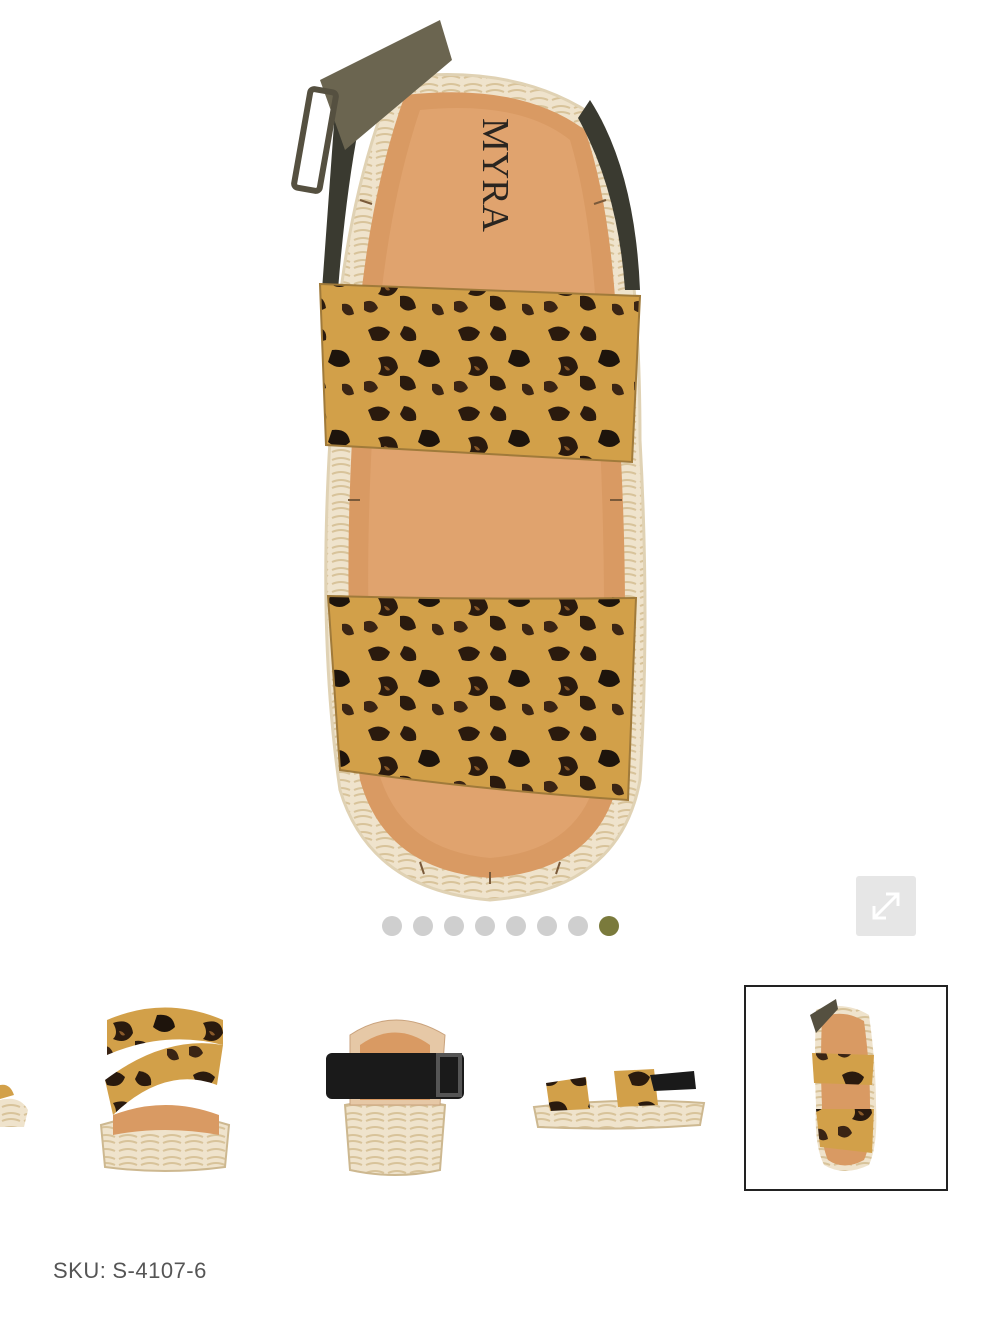 Image resolution: width=1000 pixels, height=1333 pixels. What do you see at coordinates (620, 1090) in the screenshot?
I see `thumbnail-side-view` at bounding box center [620, 1090].